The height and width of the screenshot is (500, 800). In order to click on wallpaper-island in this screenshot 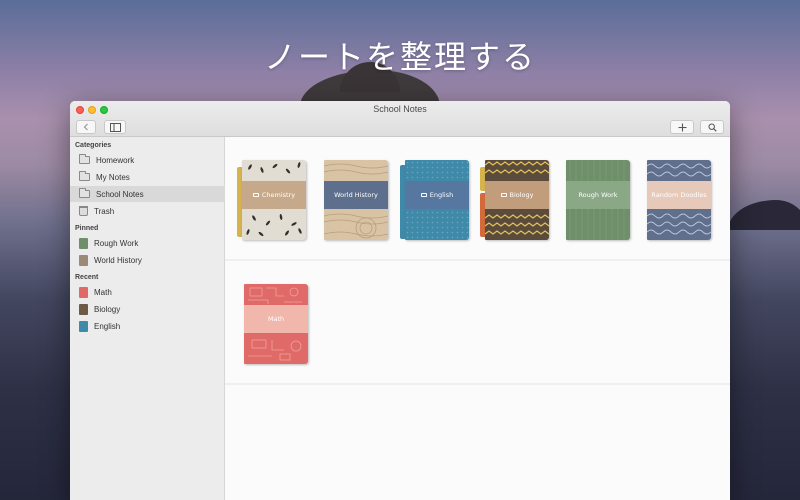, I will do `click(764, 215)`.